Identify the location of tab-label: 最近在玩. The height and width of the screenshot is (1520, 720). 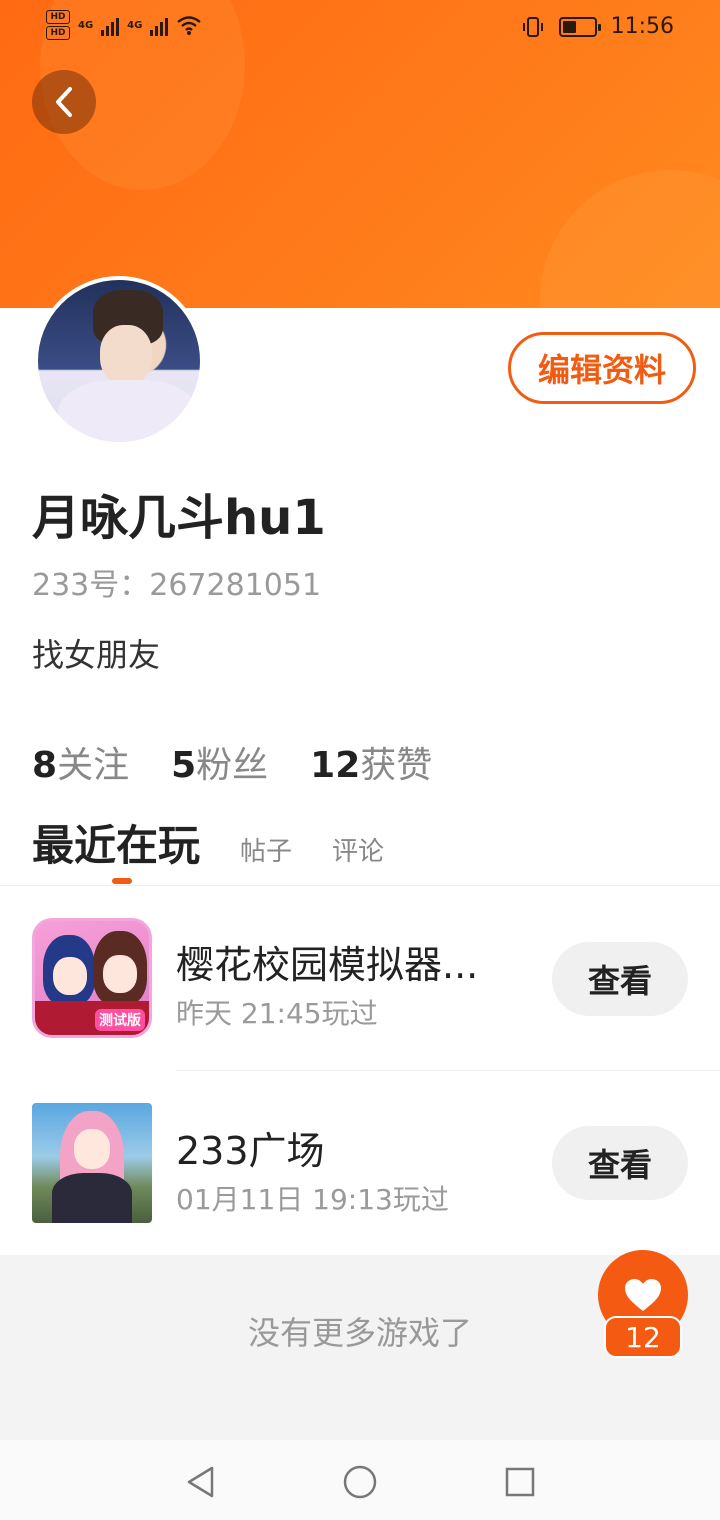
(116, 845).